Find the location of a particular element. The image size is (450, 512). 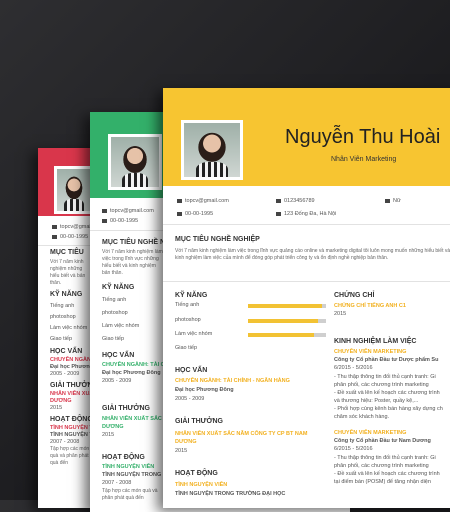

exp-line: tại điểm bán (POSM) để tăng nhận diện is located at coordinates (382, 482).